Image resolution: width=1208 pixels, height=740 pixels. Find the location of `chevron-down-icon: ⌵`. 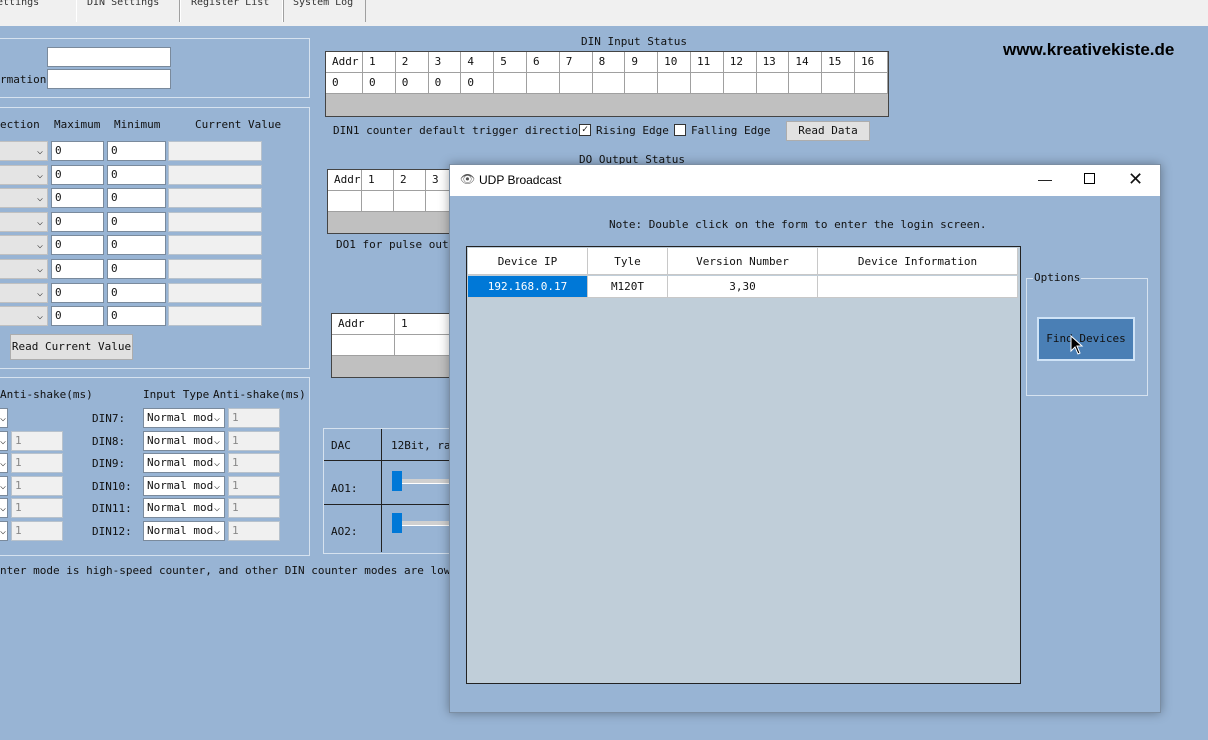

chevron-down-icon: ⌵ is located at coordinates (3, 464).